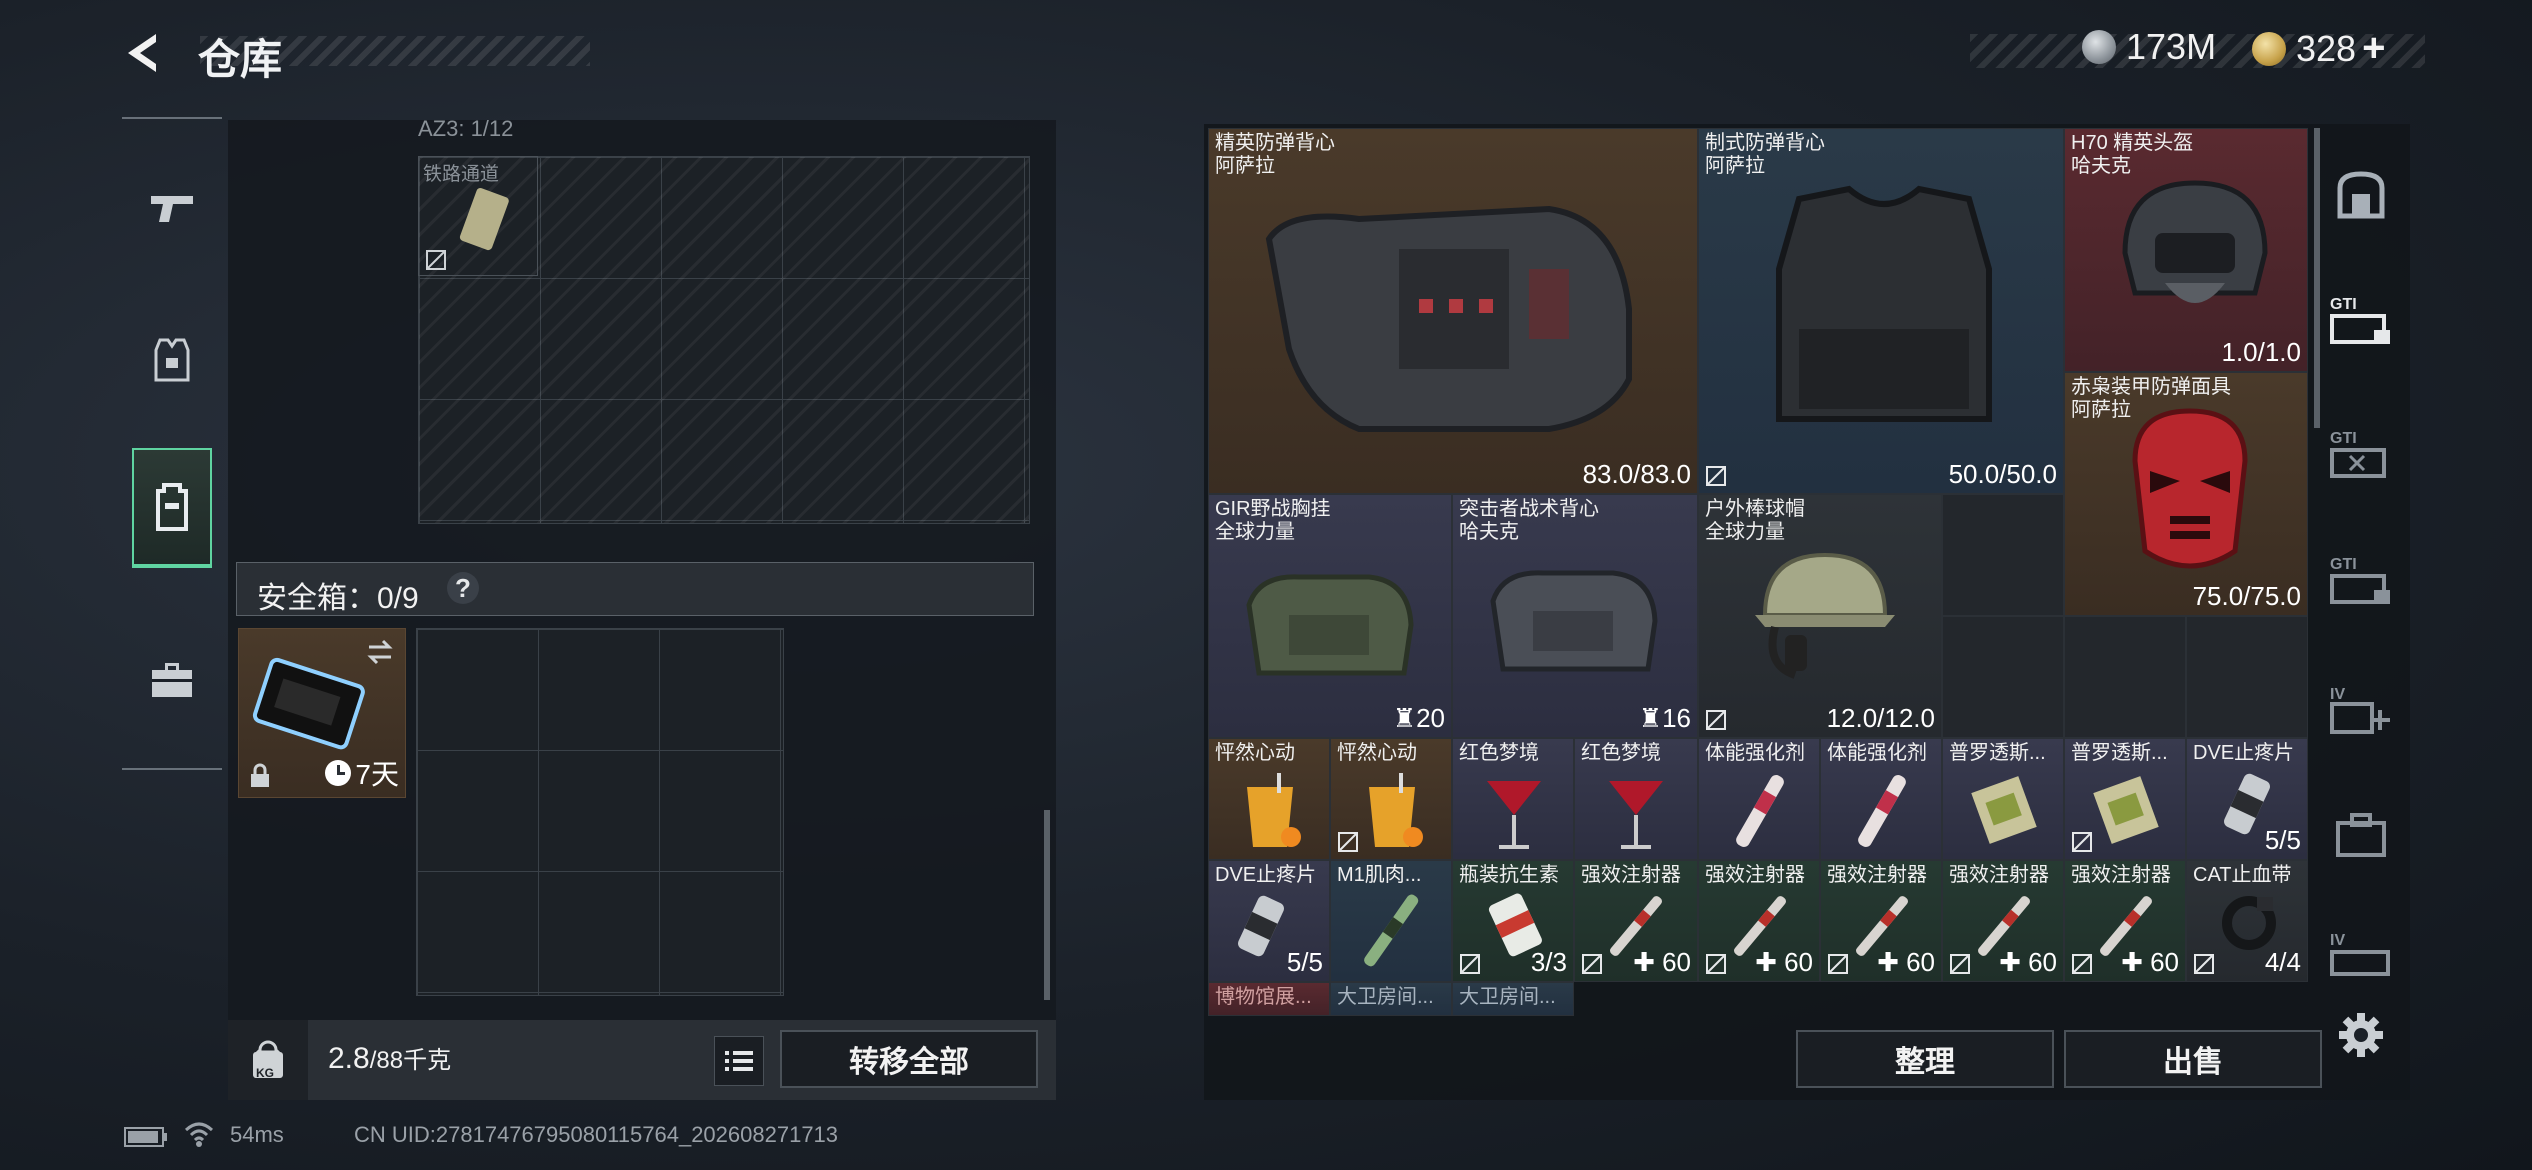 The width and height of the screenshot is (2532, 1170). What do you see at coordinates (142, 53) in the screenshot?
I see `back-arrow-icon` at bounding box center [142, 53].